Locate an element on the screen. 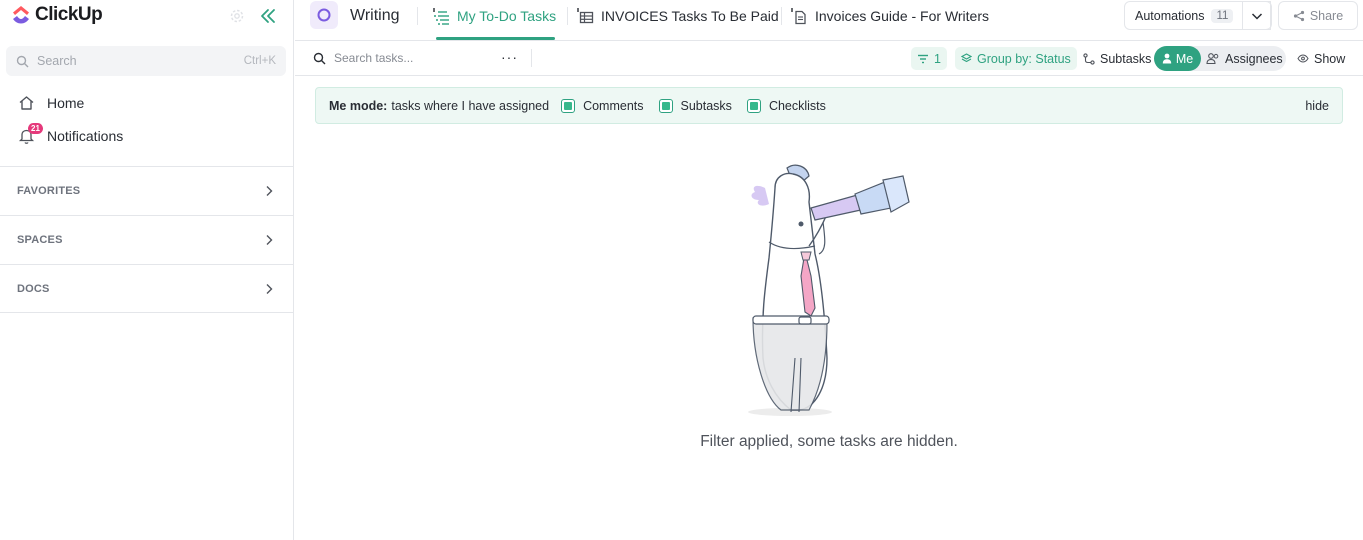 Image resolution: width=1363 pixels, height=540 pixels. circle-icon is located at coordinates (324, 15).